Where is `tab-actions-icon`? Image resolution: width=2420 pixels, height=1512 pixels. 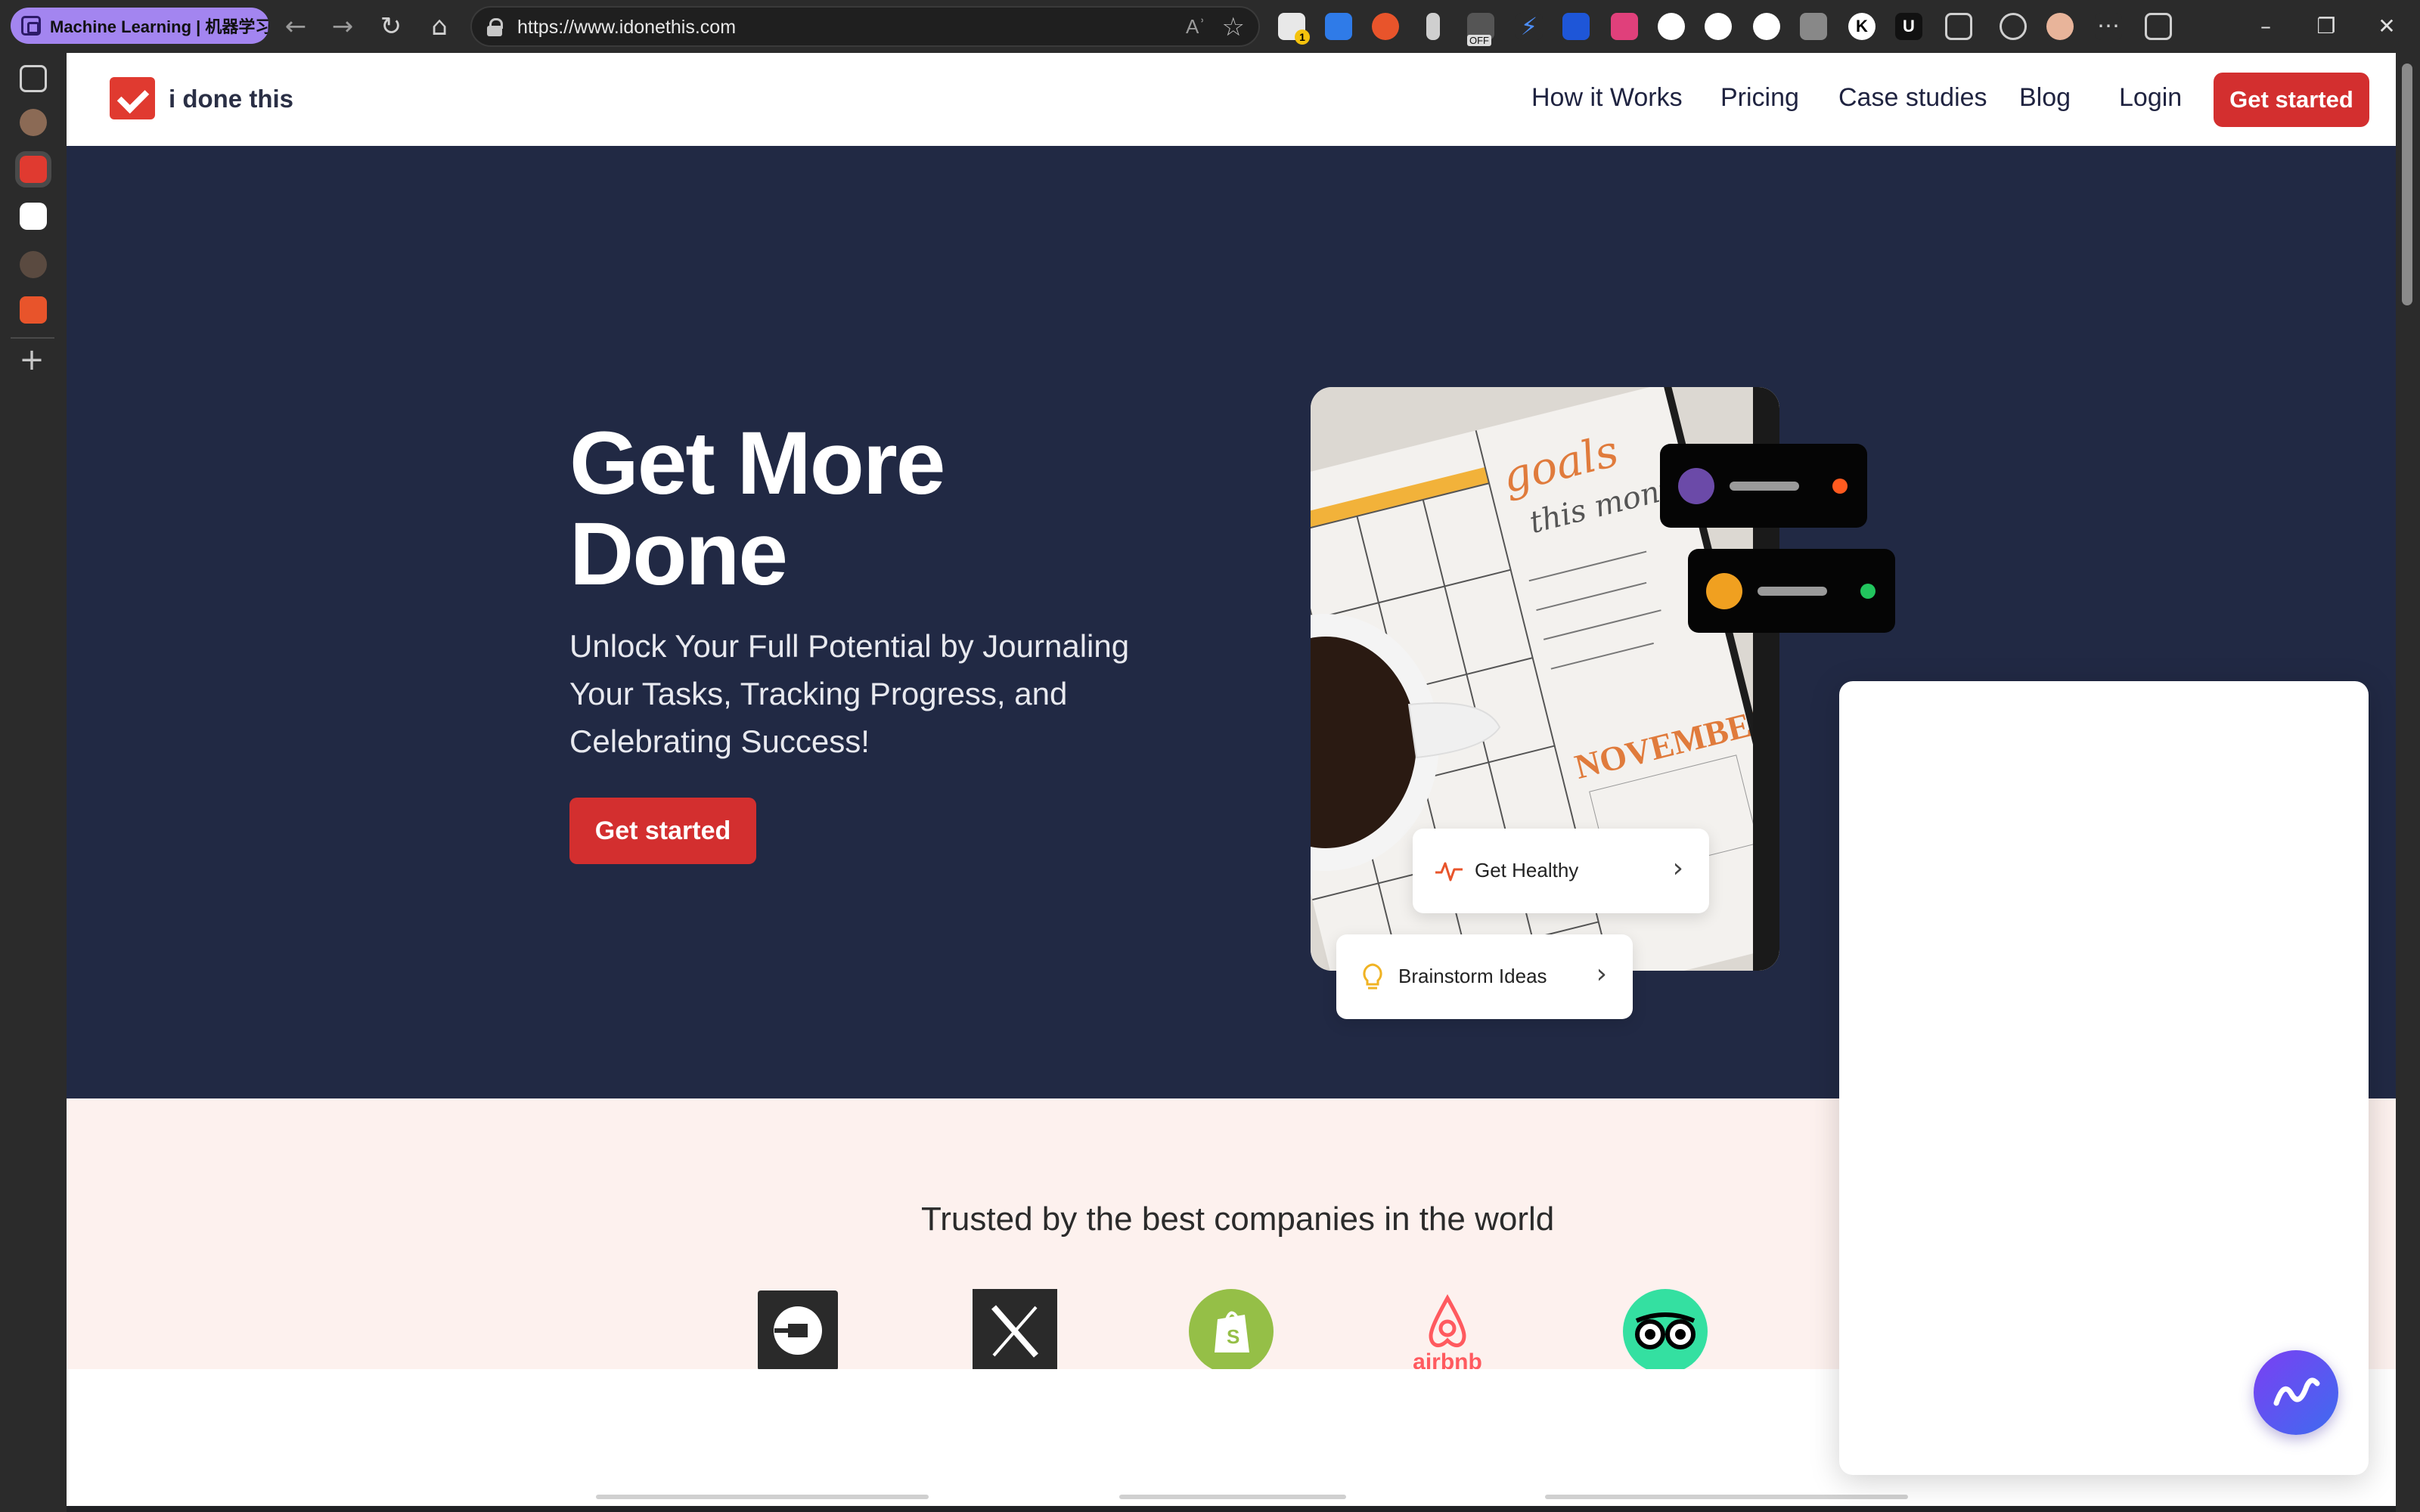 tab-actions-icon is located at coordinates (33, 78).